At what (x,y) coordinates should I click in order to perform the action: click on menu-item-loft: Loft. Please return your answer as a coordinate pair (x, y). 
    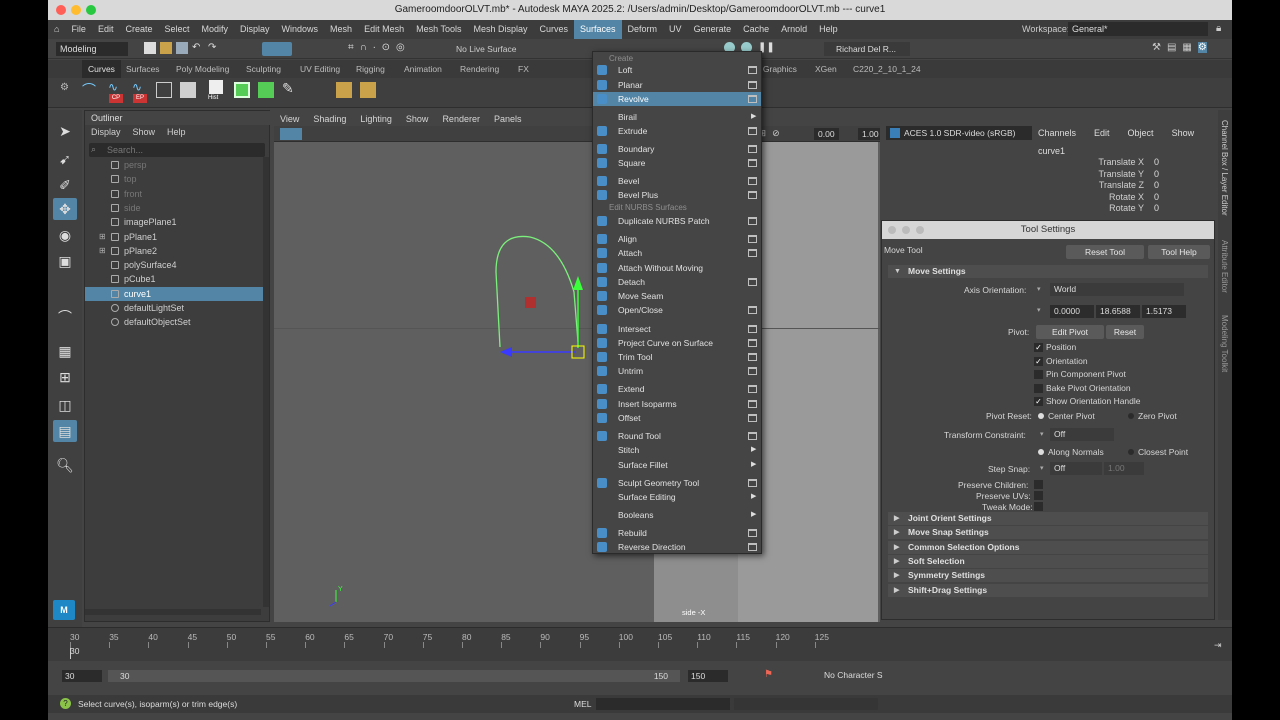
    Looking at the image, I should click on (677, 70).